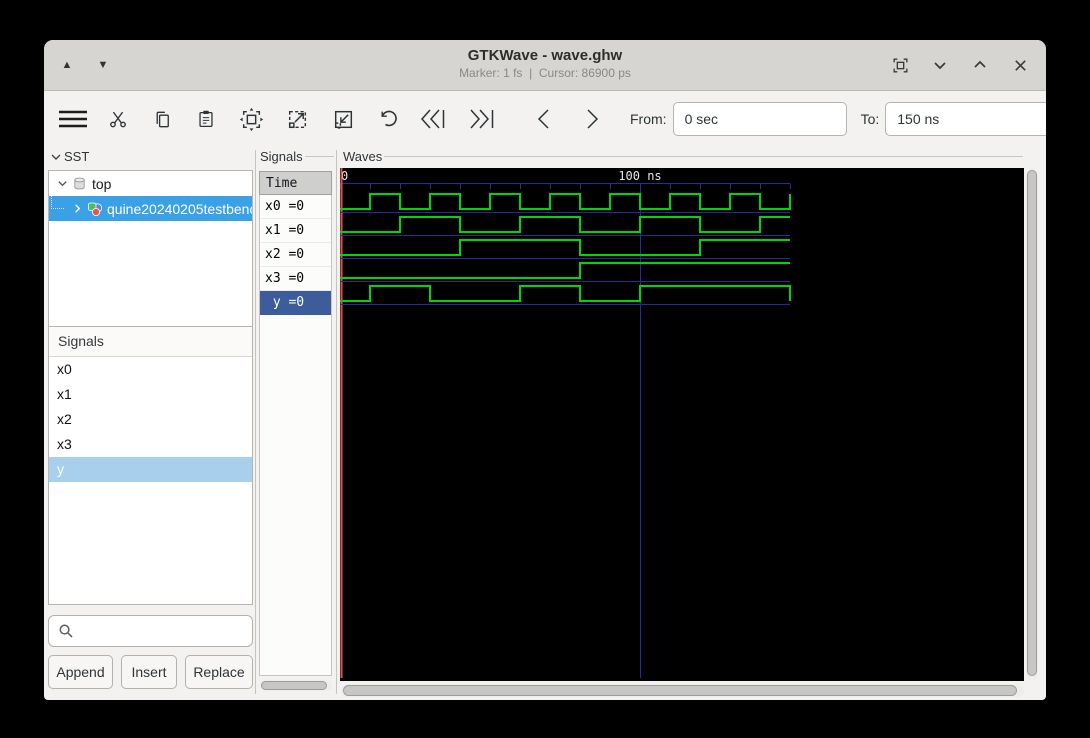 The height and width of the screenshot is (738, 1090). I want to click on list-item: x2, so click(150, 419).